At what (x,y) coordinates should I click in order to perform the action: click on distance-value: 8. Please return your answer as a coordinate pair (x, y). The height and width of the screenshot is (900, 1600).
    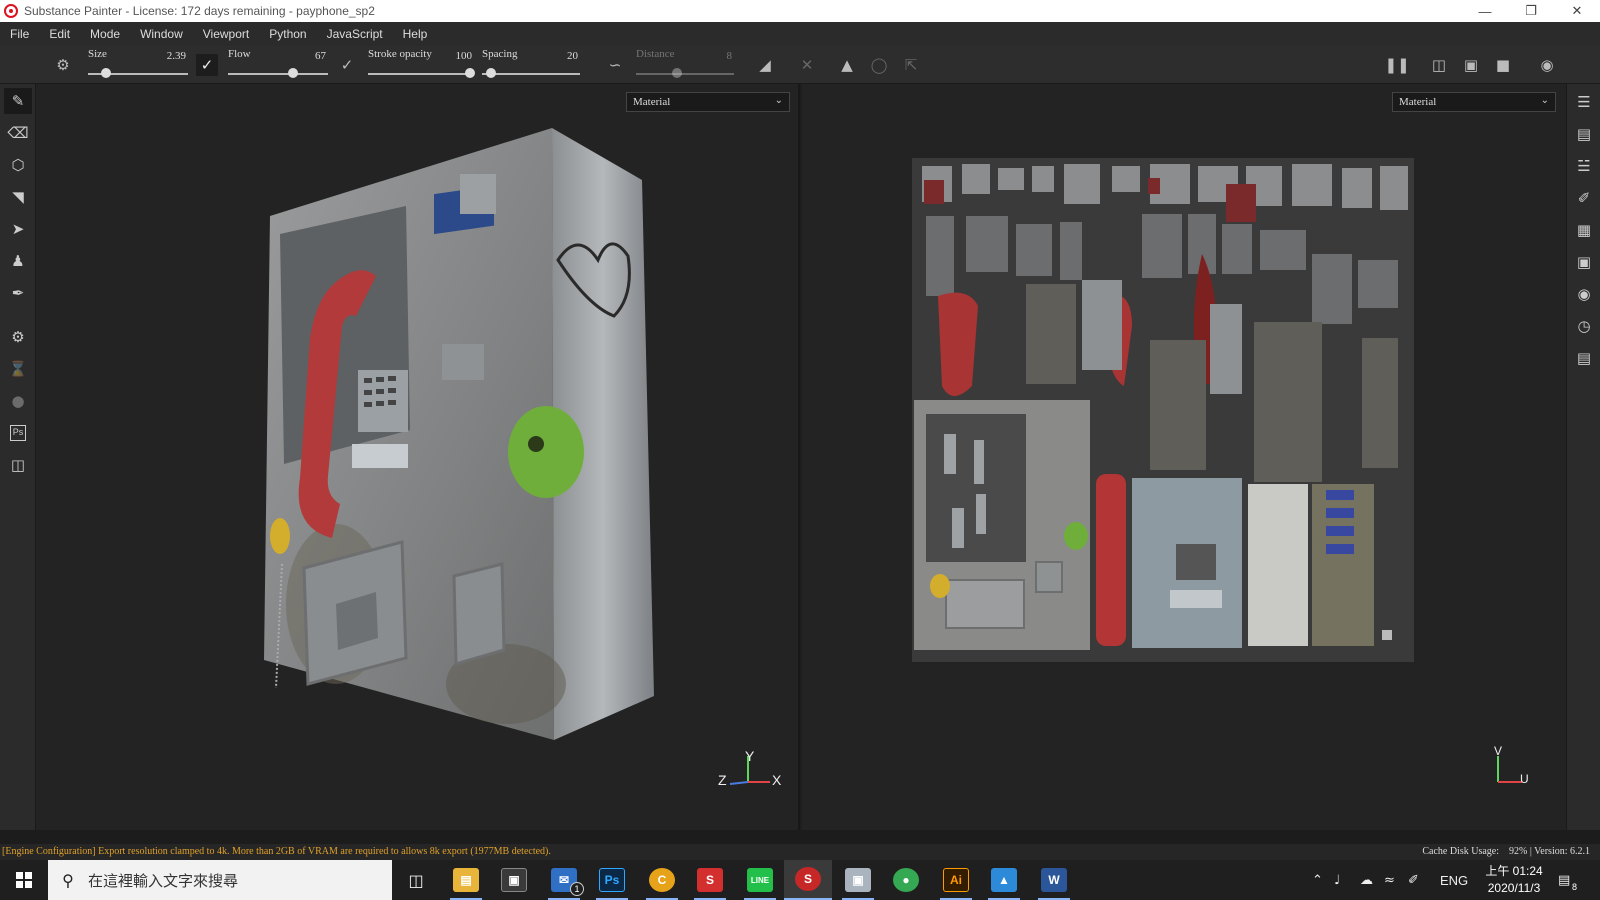
    Looking at the image, I should click on (716, 56).